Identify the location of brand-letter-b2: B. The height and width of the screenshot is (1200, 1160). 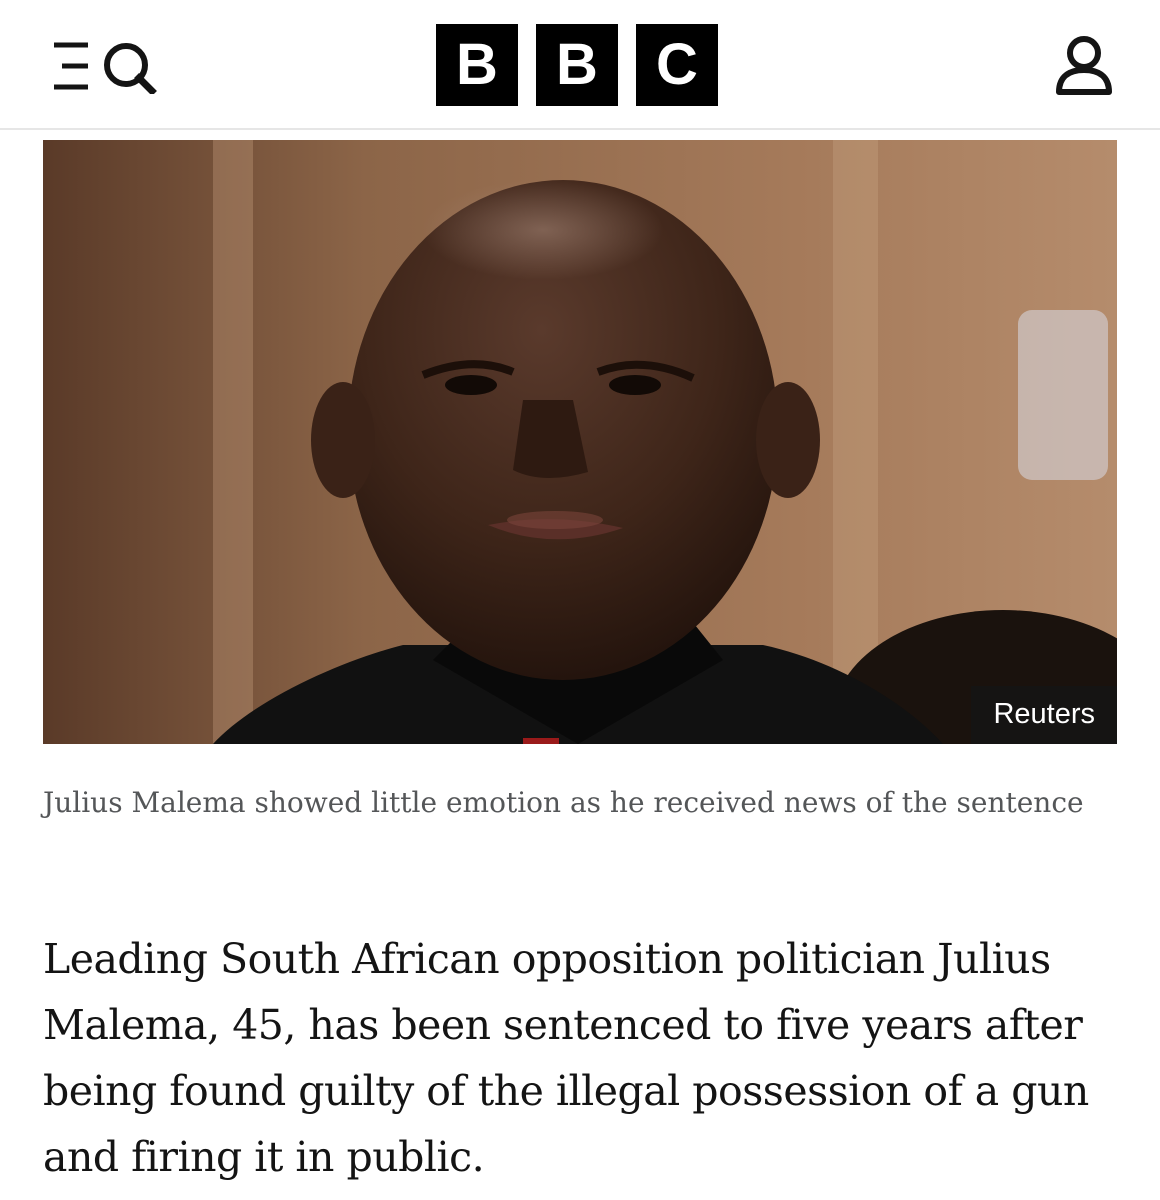
(577, 65).